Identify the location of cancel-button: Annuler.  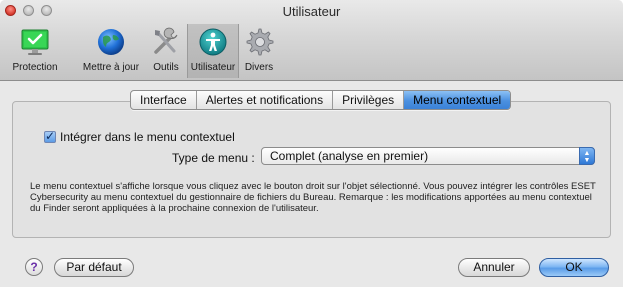
(494, 267).